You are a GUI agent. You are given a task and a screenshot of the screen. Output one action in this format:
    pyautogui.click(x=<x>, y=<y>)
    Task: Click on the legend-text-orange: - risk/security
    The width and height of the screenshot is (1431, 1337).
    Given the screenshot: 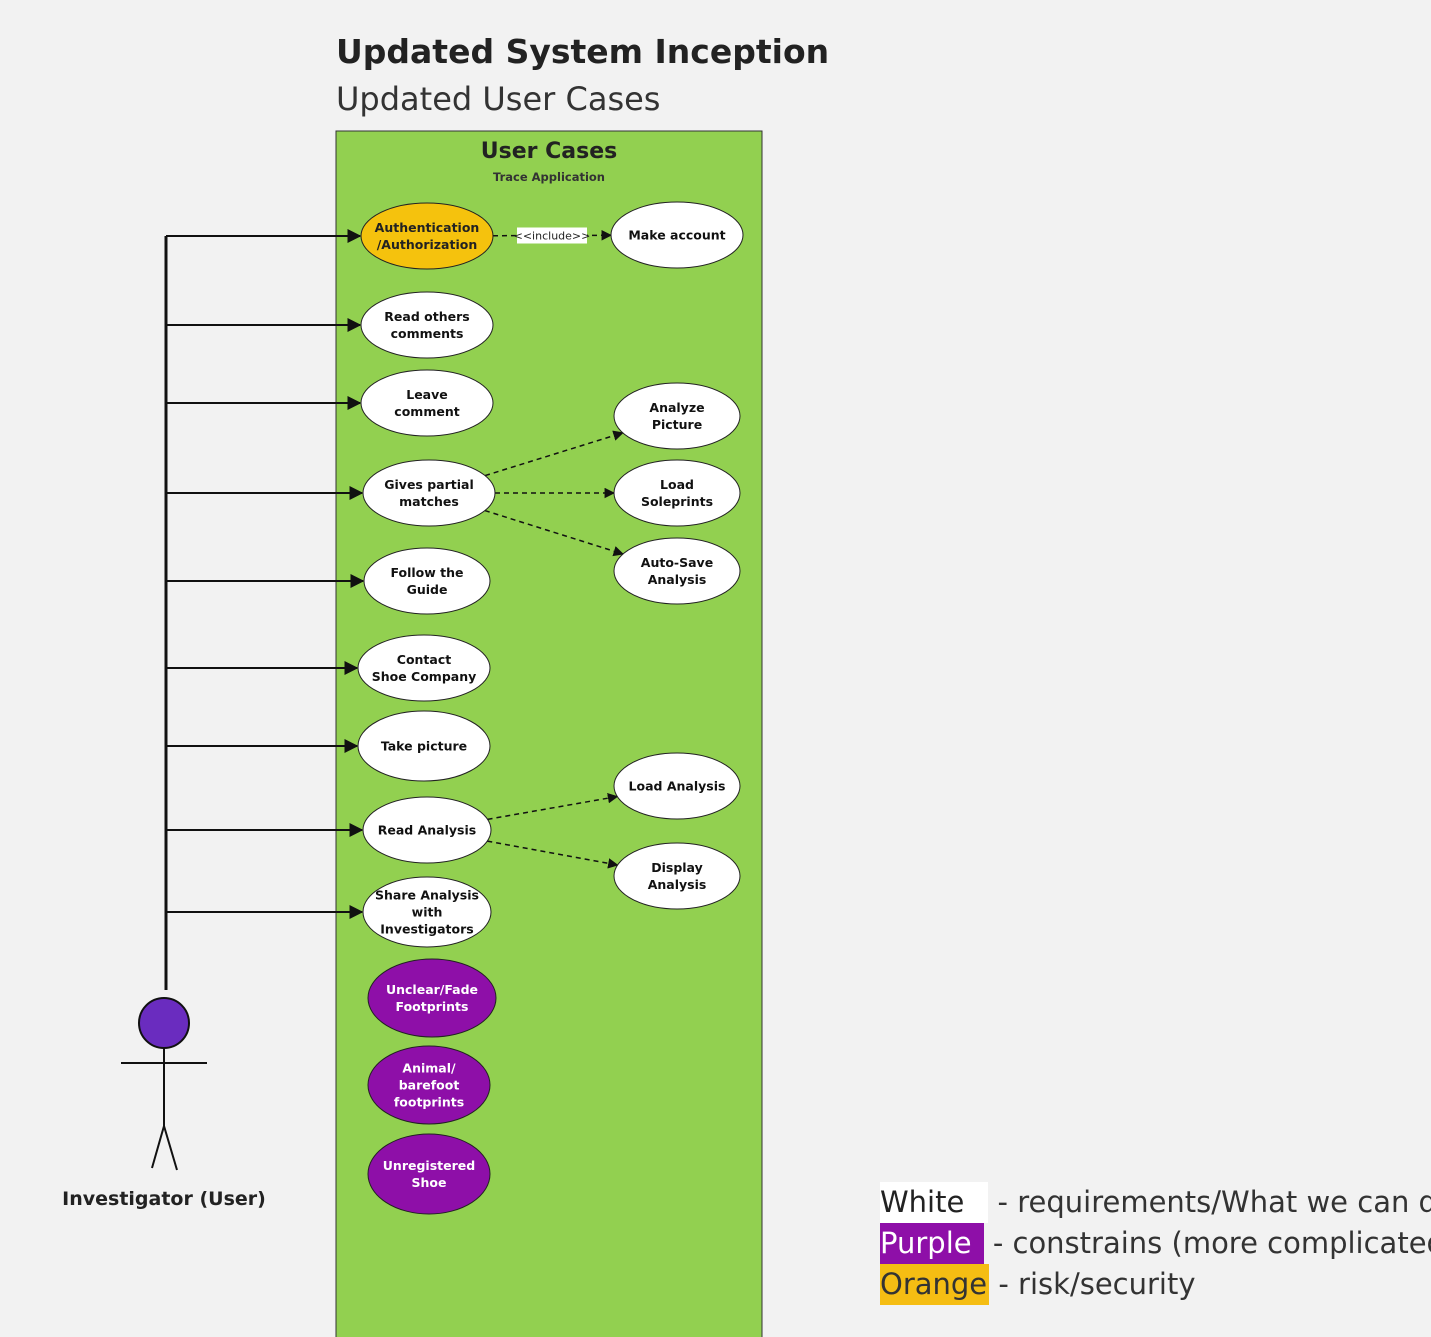 What is the action you would take?
    pyautogui.click(x=1097, y=1284)
    